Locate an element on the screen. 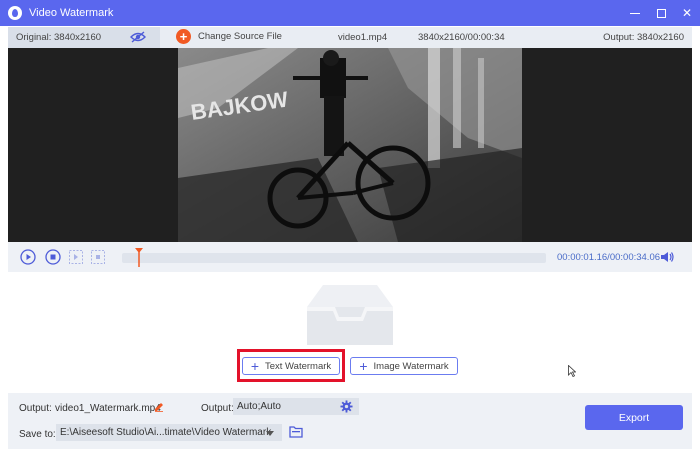  original-resolution: Original: 3840x2160 is located at coordinates (59, 37).